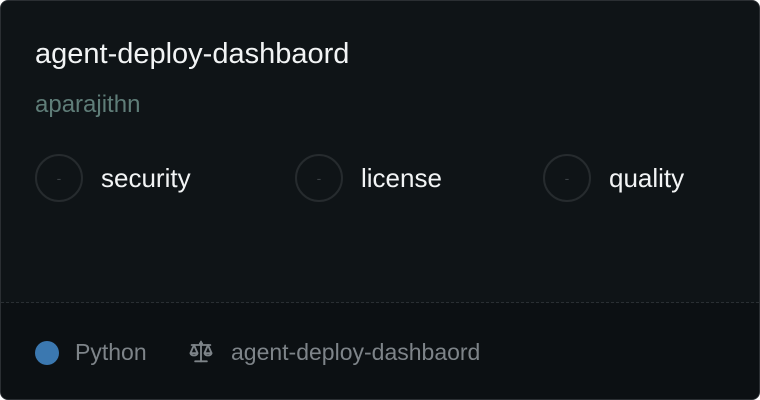  I want to click on license-text: agent-deploy-dashbaord, so click(356, 351).